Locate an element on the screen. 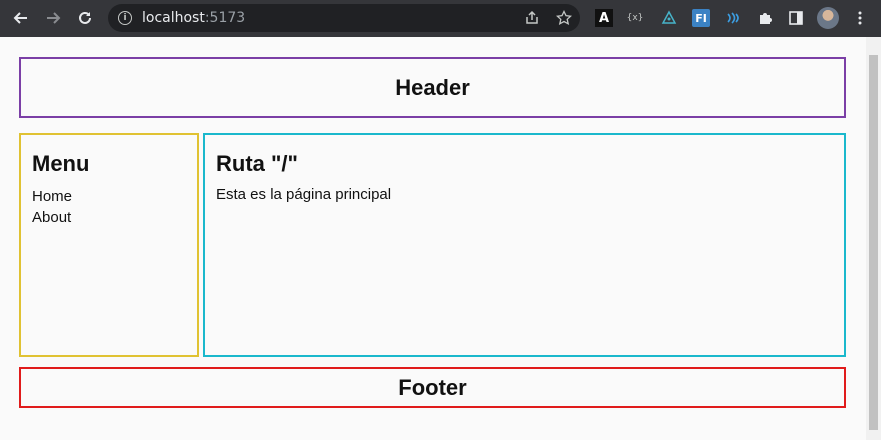 This screenshot has width=881, height=440. sidebar-menu: Menu Home About is located at coordinates (109, 245).